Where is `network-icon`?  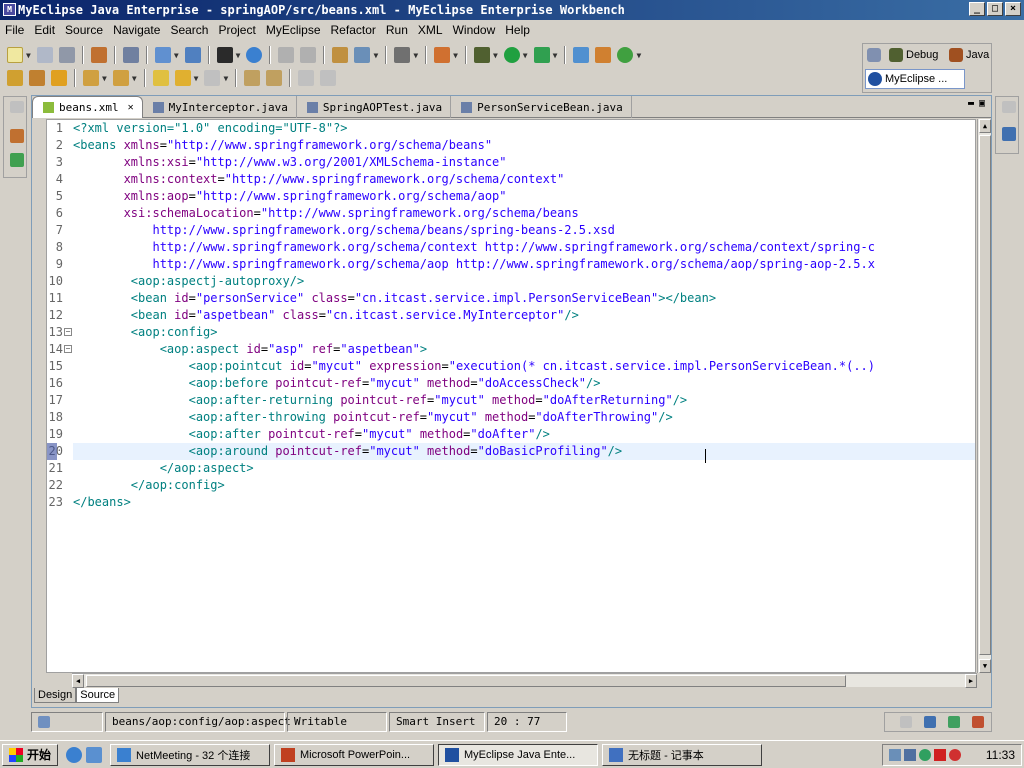
network-icon is located at coordinates (895, 755).